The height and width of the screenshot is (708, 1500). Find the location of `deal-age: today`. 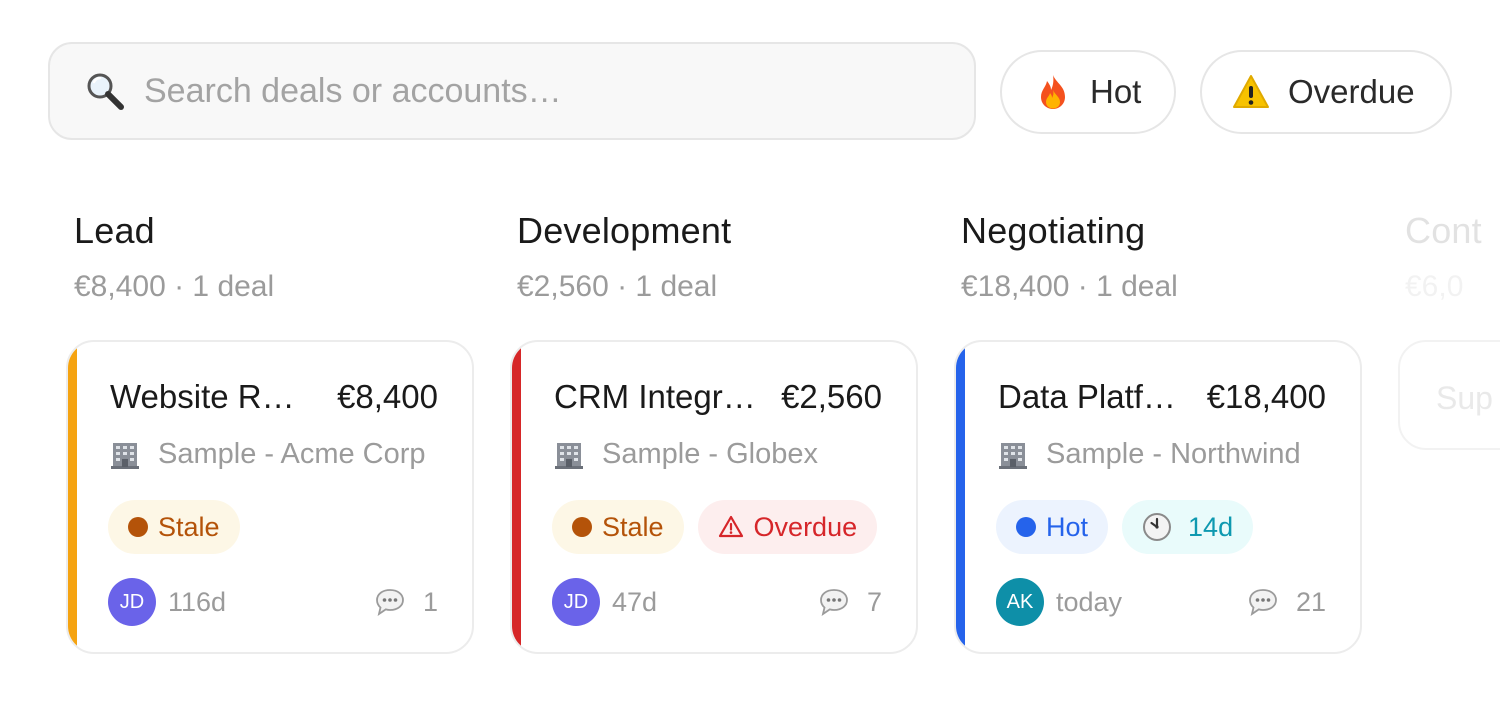

deal-age: today is located at coordinates (1089, 601).